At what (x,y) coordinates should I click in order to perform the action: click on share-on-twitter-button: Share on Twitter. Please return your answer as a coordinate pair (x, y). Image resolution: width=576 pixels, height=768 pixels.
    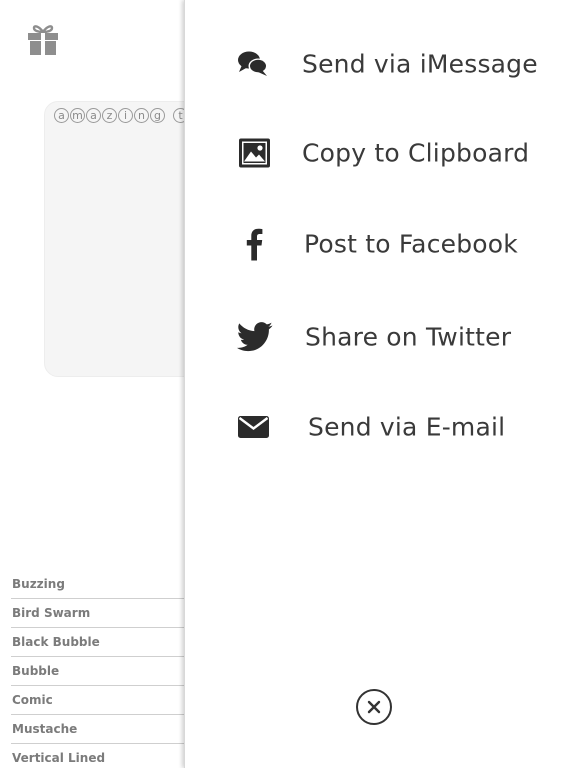
    Looking at the image, I should click on (380, 337).